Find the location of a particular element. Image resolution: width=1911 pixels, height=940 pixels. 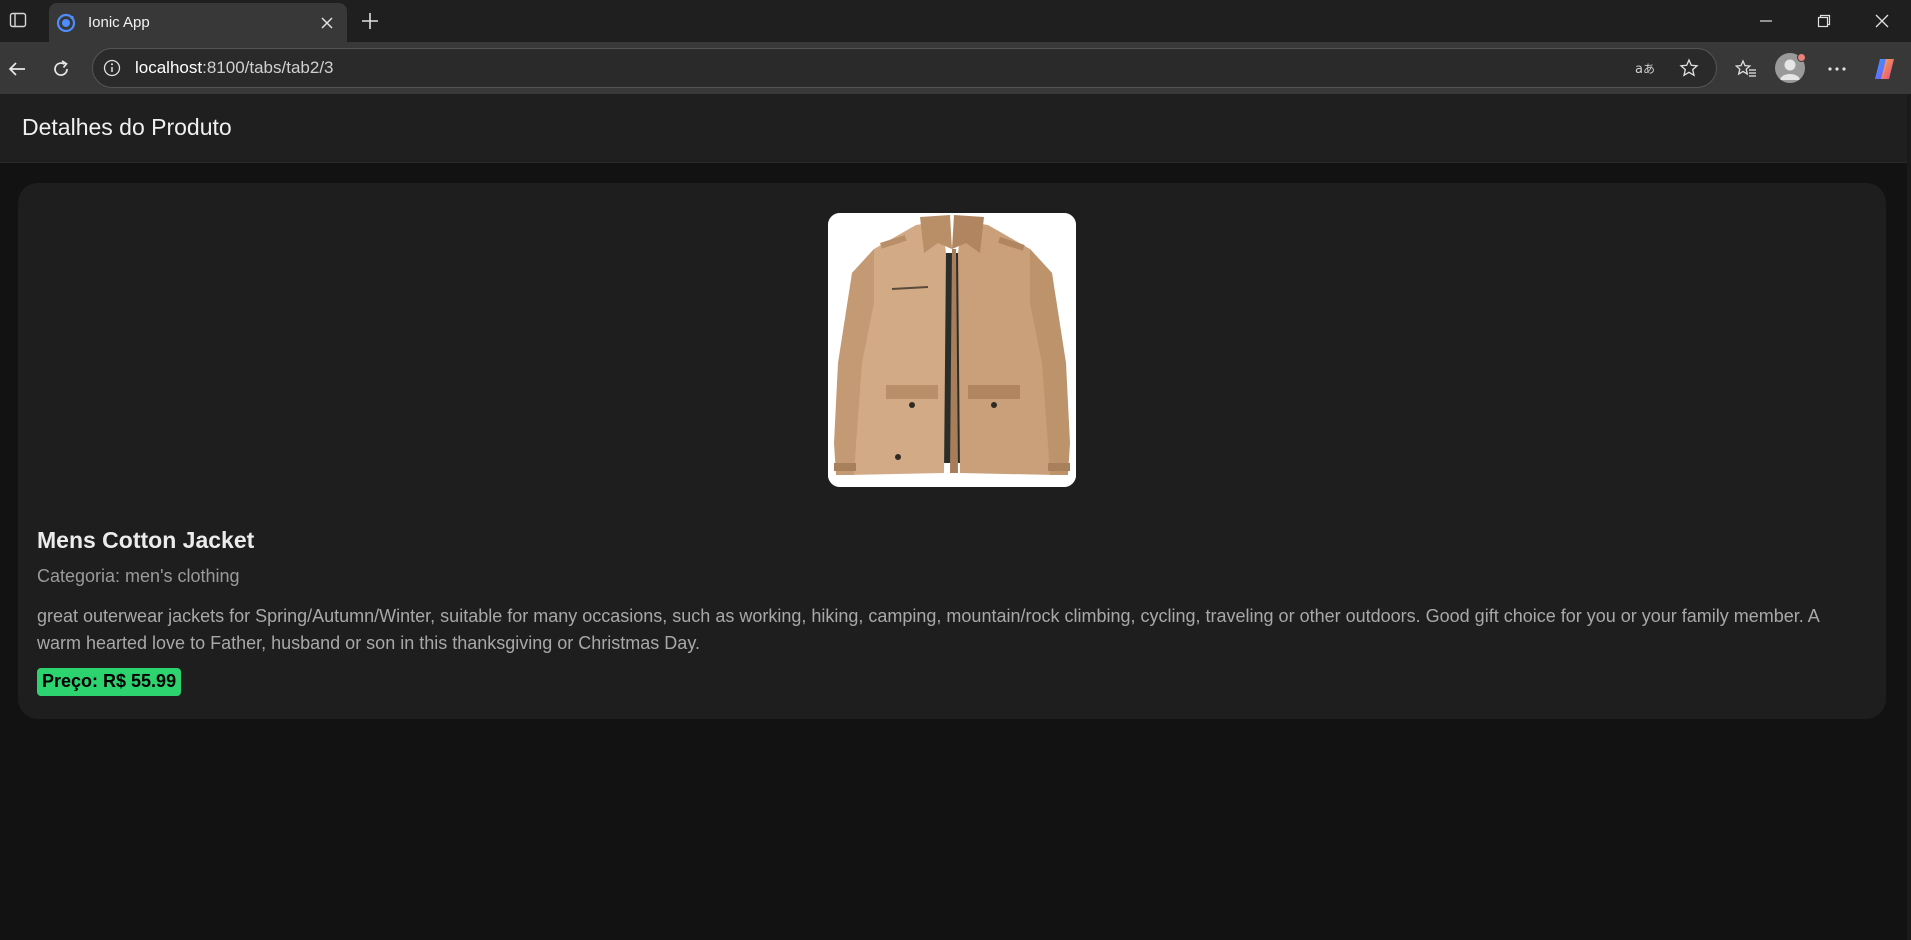

reload-icon is located at coordinates (61, 69).